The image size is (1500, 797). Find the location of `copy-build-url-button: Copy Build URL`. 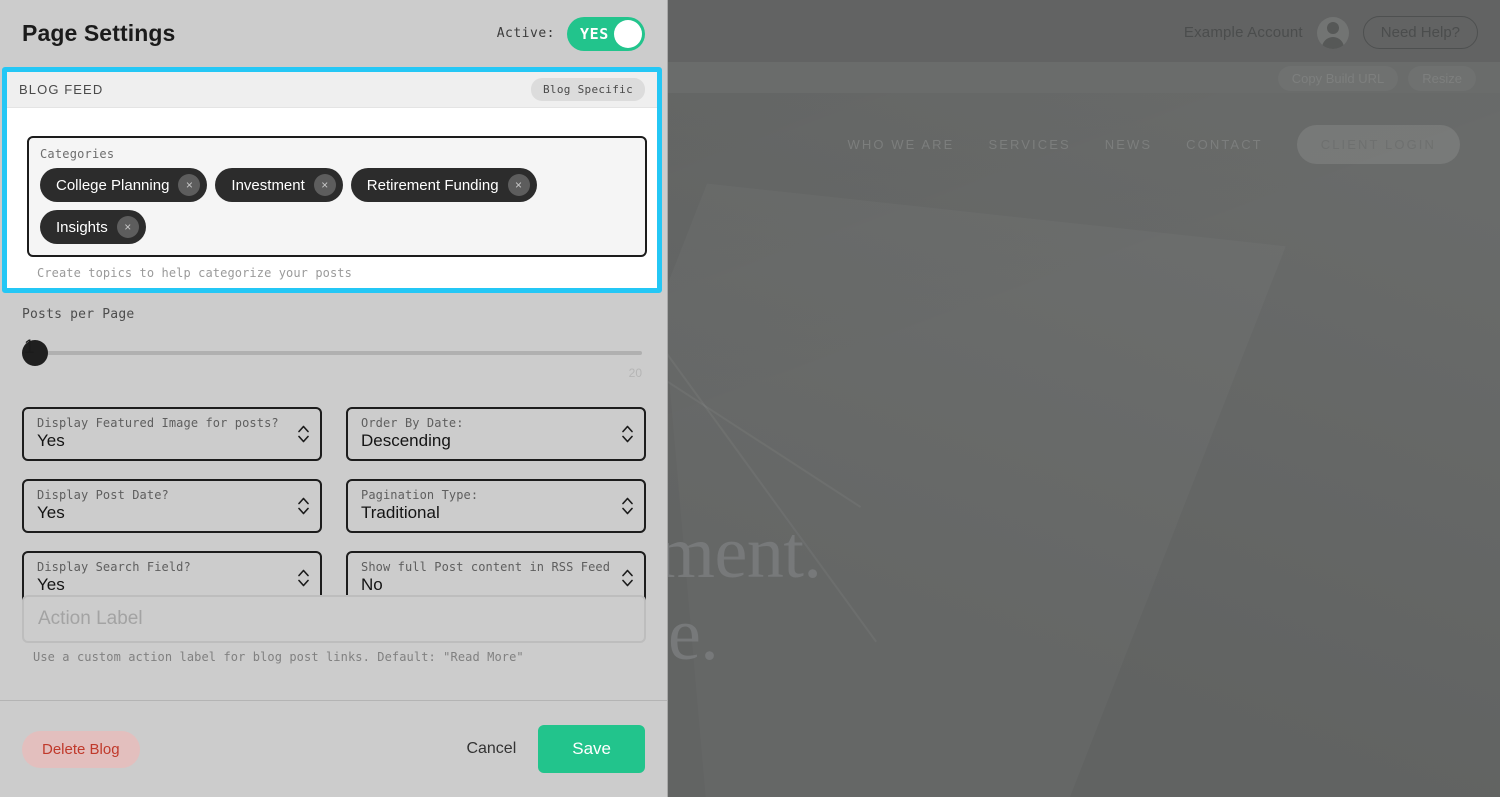

copy-build-url-button: Copy Build URL is located at coordinates (1338, 78).